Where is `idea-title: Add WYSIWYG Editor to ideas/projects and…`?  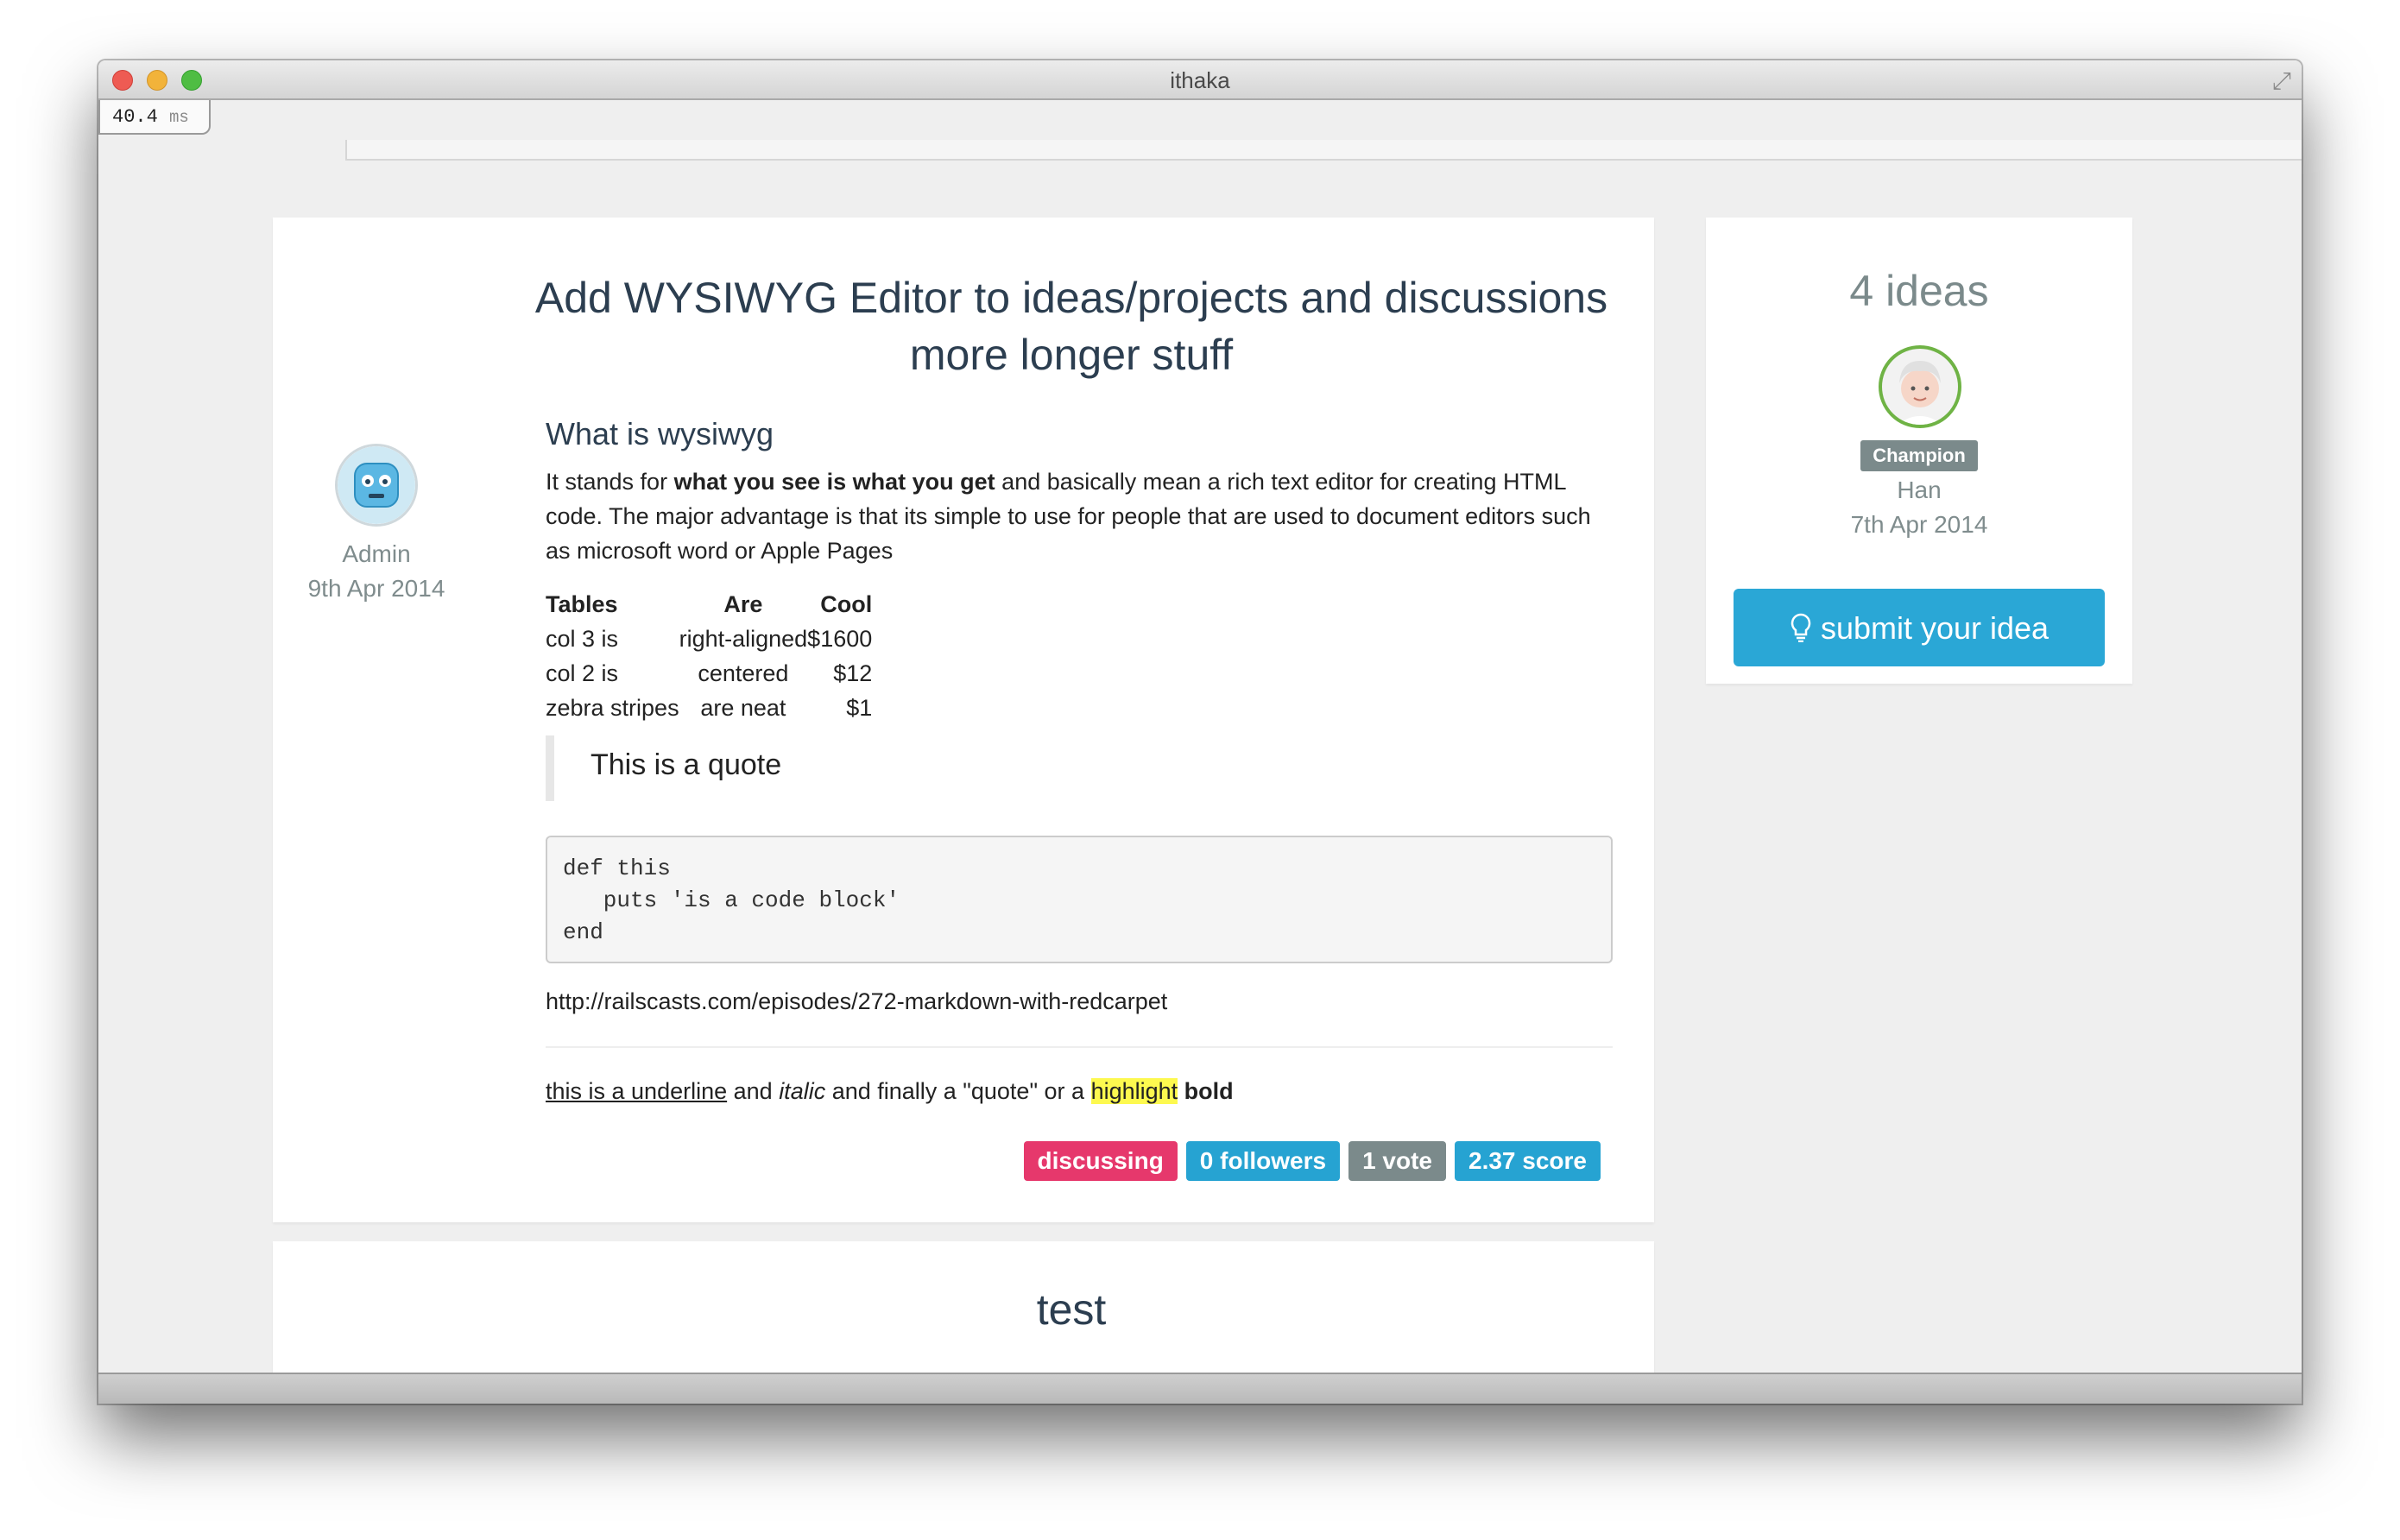 idea-title: Add WYSIWYG Editor to ideas/projects and… is located at coordinates (1071, 326).